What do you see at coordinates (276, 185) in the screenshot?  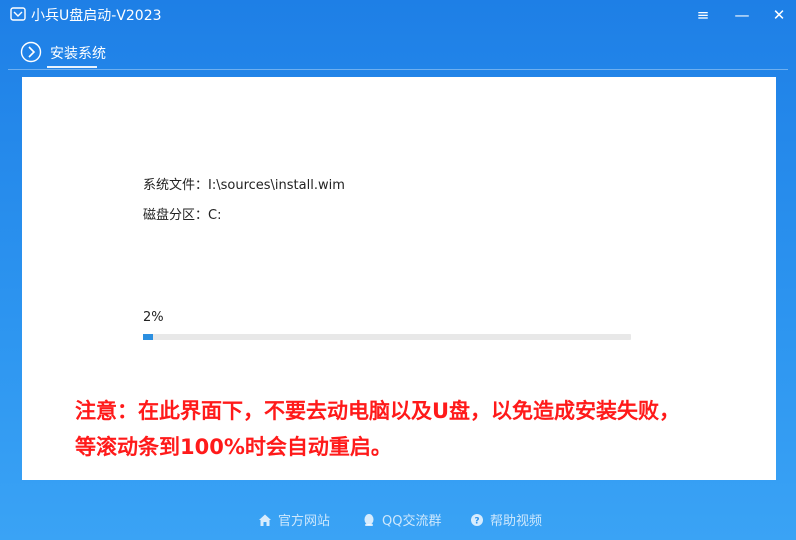 I see `system-file-value: I:\sources\install.wim` at bounding box center [276, 185].